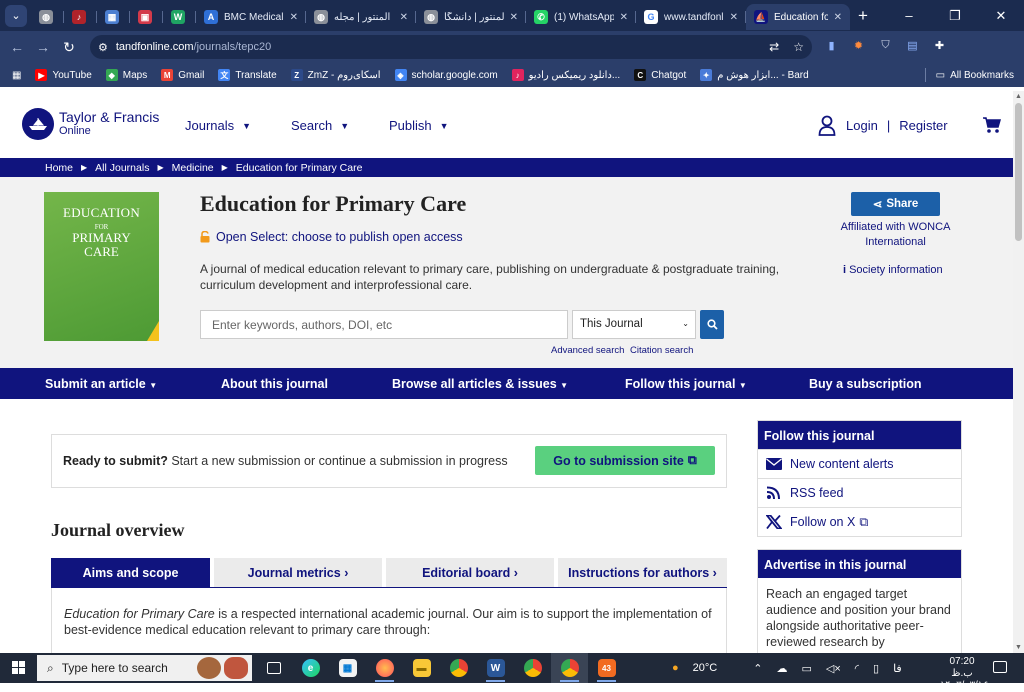 The width and height of the screenshot is (1024, 692). Describe the element at coordinates (532, 668) in the screenshot. I see `chrome-icon` at that location.